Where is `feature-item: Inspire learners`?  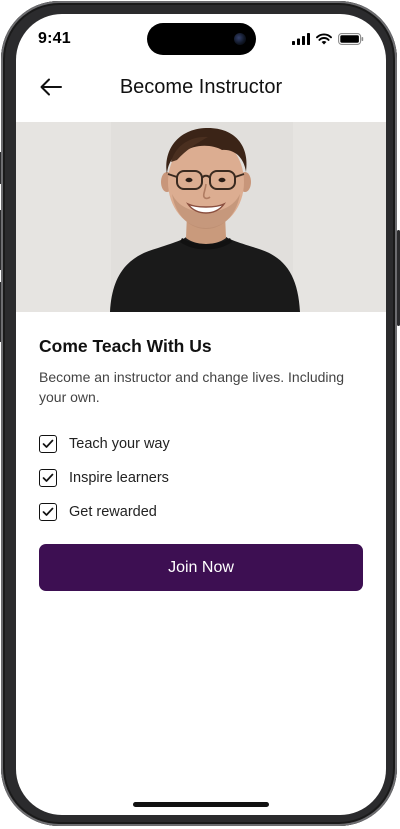
feature-item: Inspire learners is located at coordinates (202, 478).